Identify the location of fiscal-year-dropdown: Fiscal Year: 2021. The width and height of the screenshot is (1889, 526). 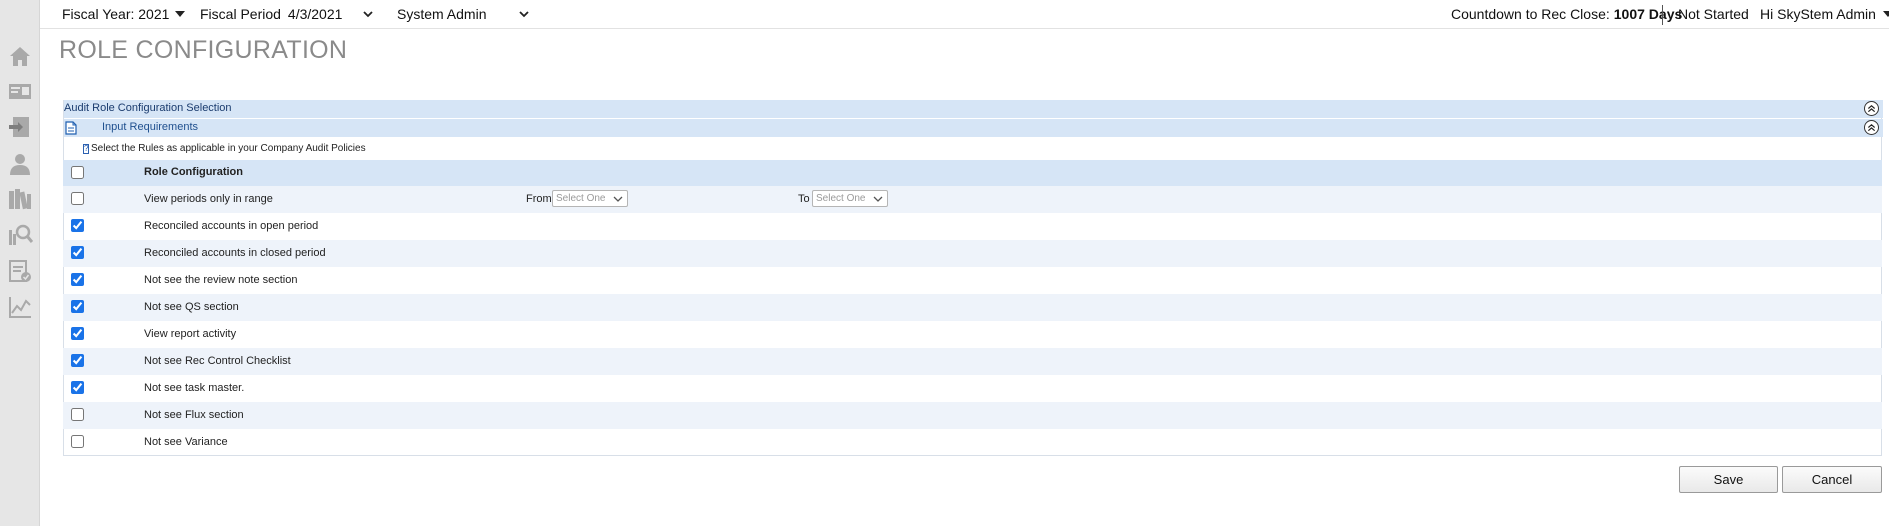
(124, 14).